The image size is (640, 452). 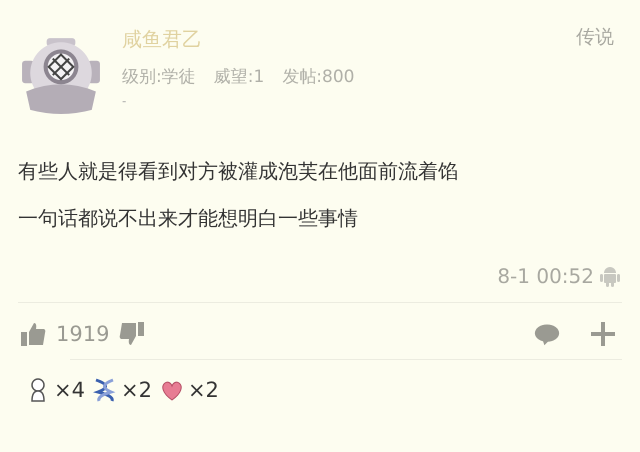 What do you see at coordinates (545, 276) in the screenshot?
I see `post-time: 8-1 00:52` at bounding box center [545, 276].